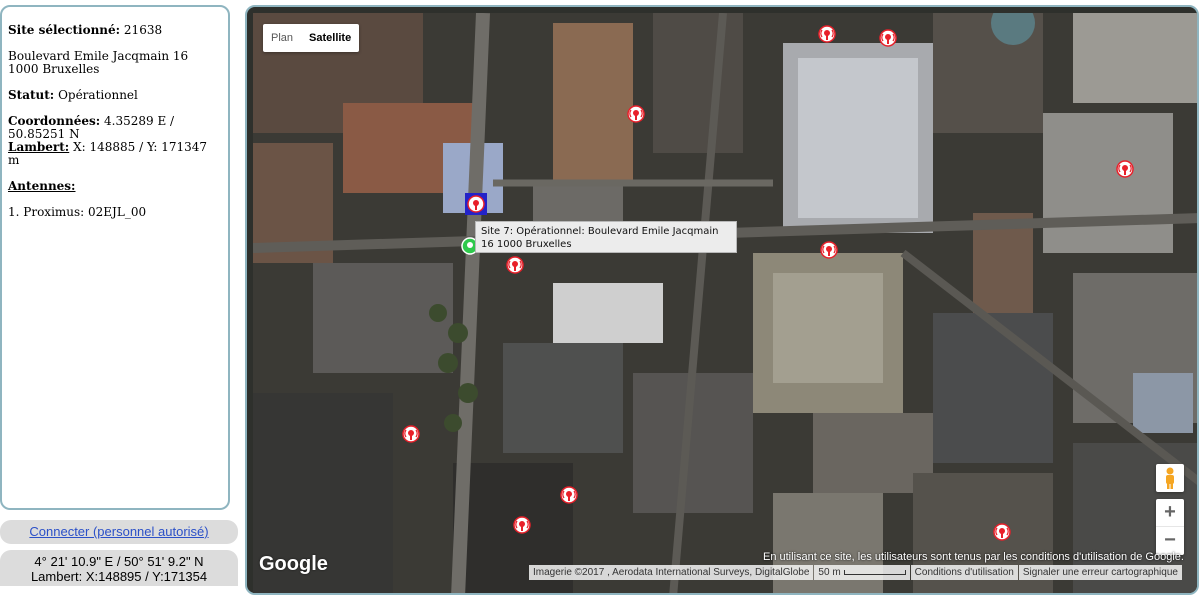  I want to click on cursor-coords-lambert: Lambert: X:148895 / Y:171354, so click(119, 576).